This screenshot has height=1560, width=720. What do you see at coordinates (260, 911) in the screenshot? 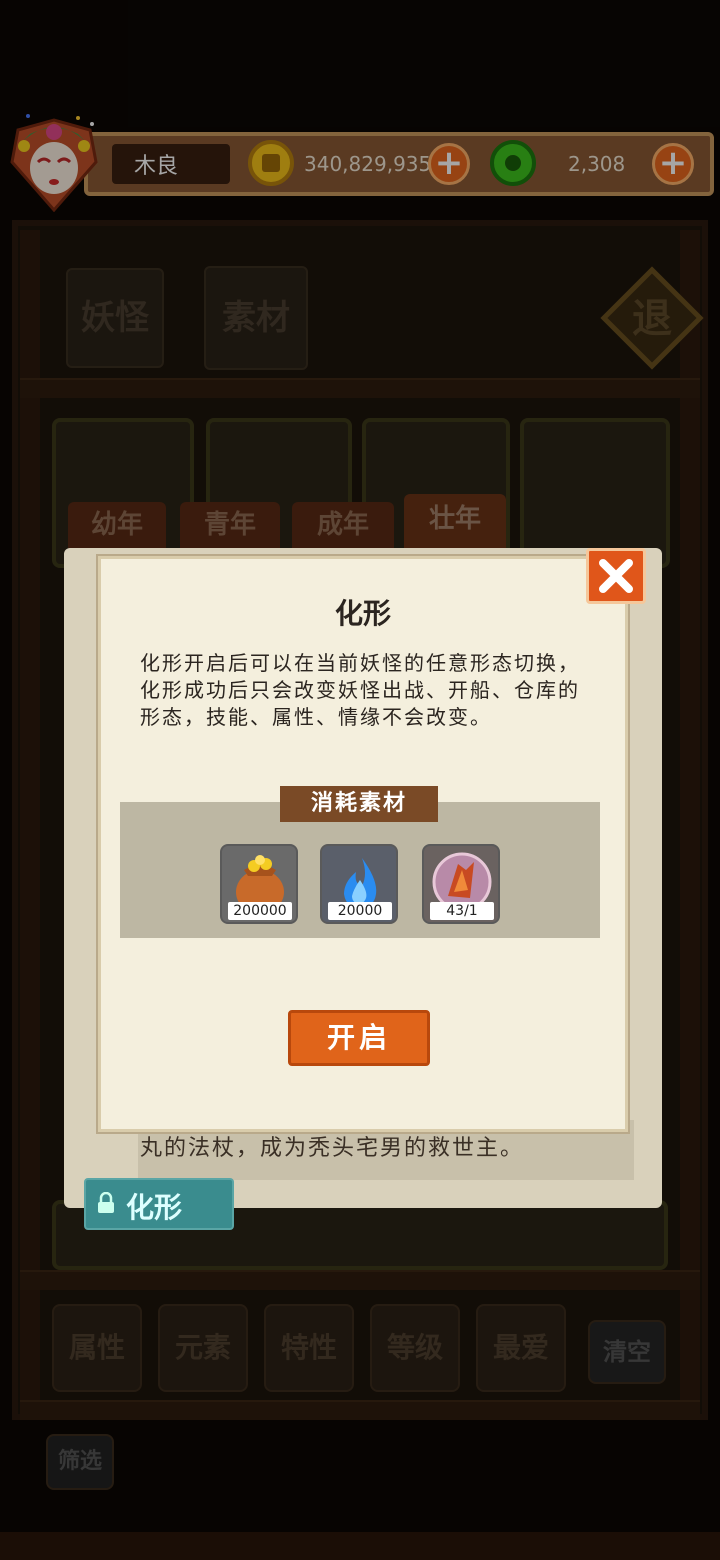
I see `material-count: 200000` at bounding box center [260, 911].